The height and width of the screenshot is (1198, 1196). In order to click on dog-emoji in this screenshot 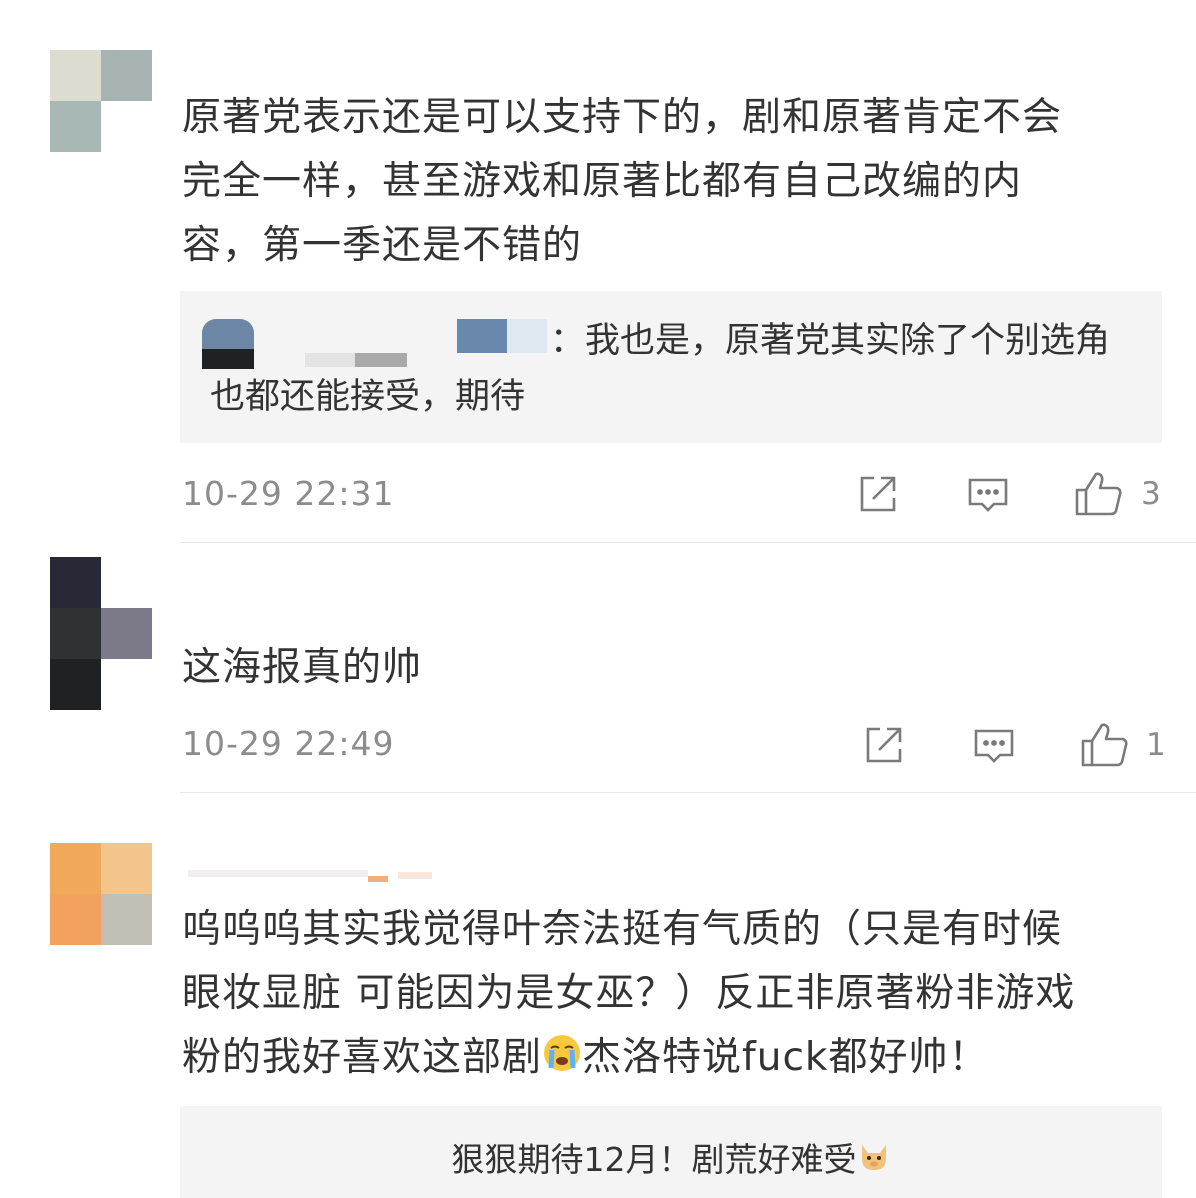, I will do `click(874, 1162)`.